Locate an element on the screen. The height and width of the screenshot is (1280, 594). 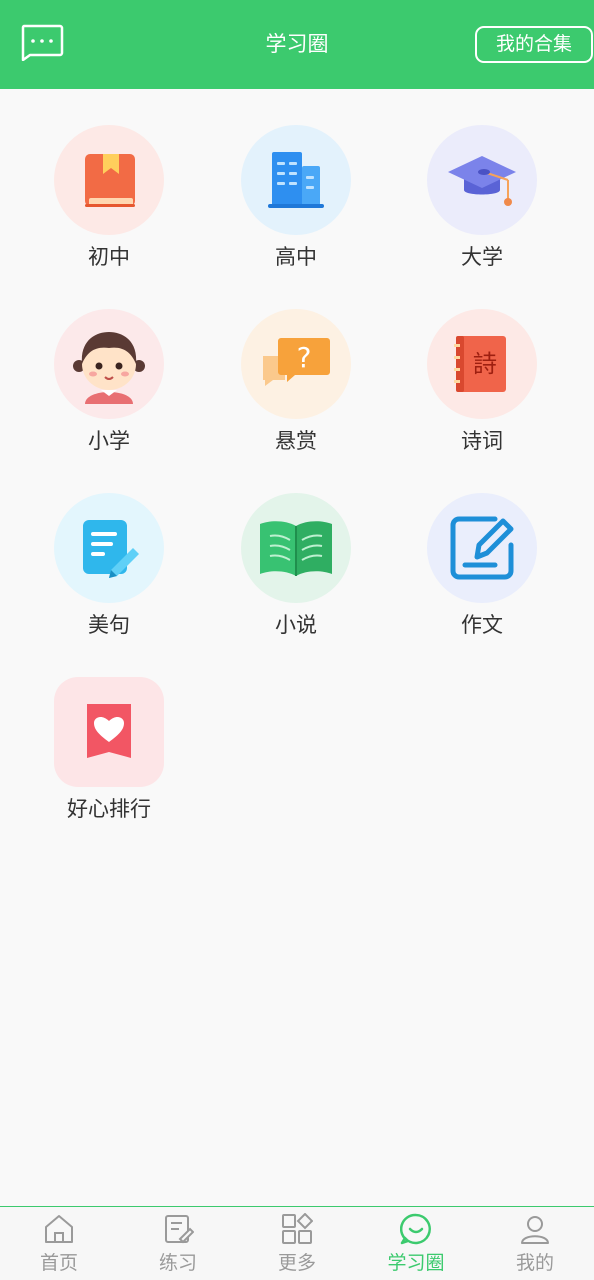
category-poetry: 詩 诗词 is located at coordinates (482, 363).